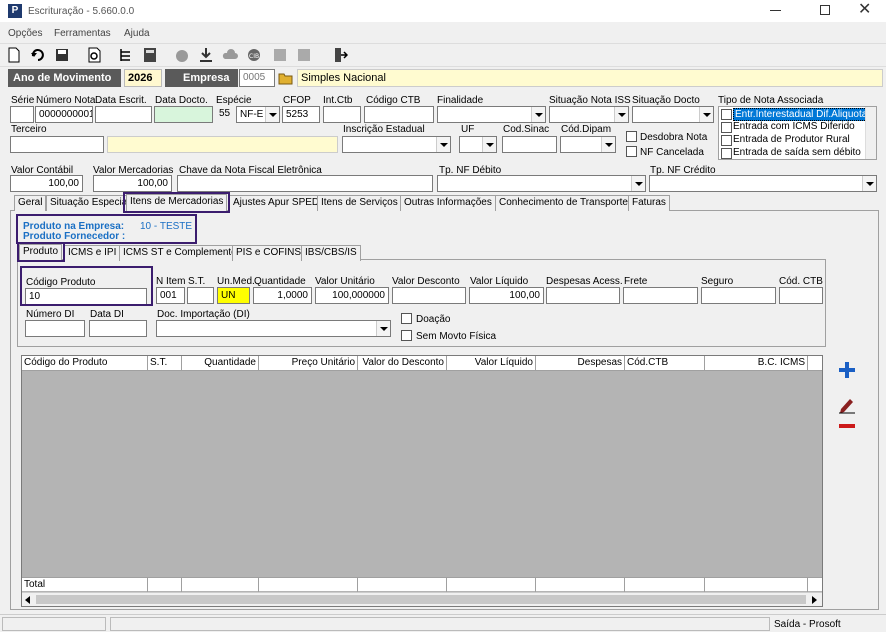 Image resolution: width=886 pixels, height=632 pixels. I want to click on grid-col-quantidade: Quantidade, so click(220, 363).